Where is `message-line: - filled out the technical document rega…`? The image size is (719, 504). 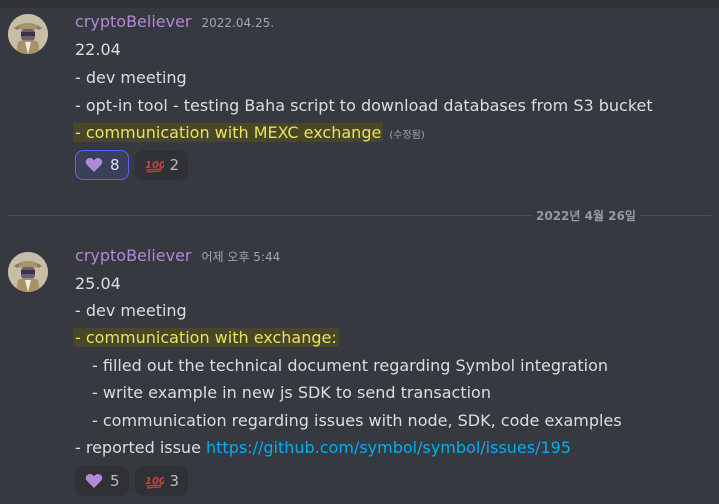
message-line: - filled out the technical document rega… is located at coordinates (350, 365).